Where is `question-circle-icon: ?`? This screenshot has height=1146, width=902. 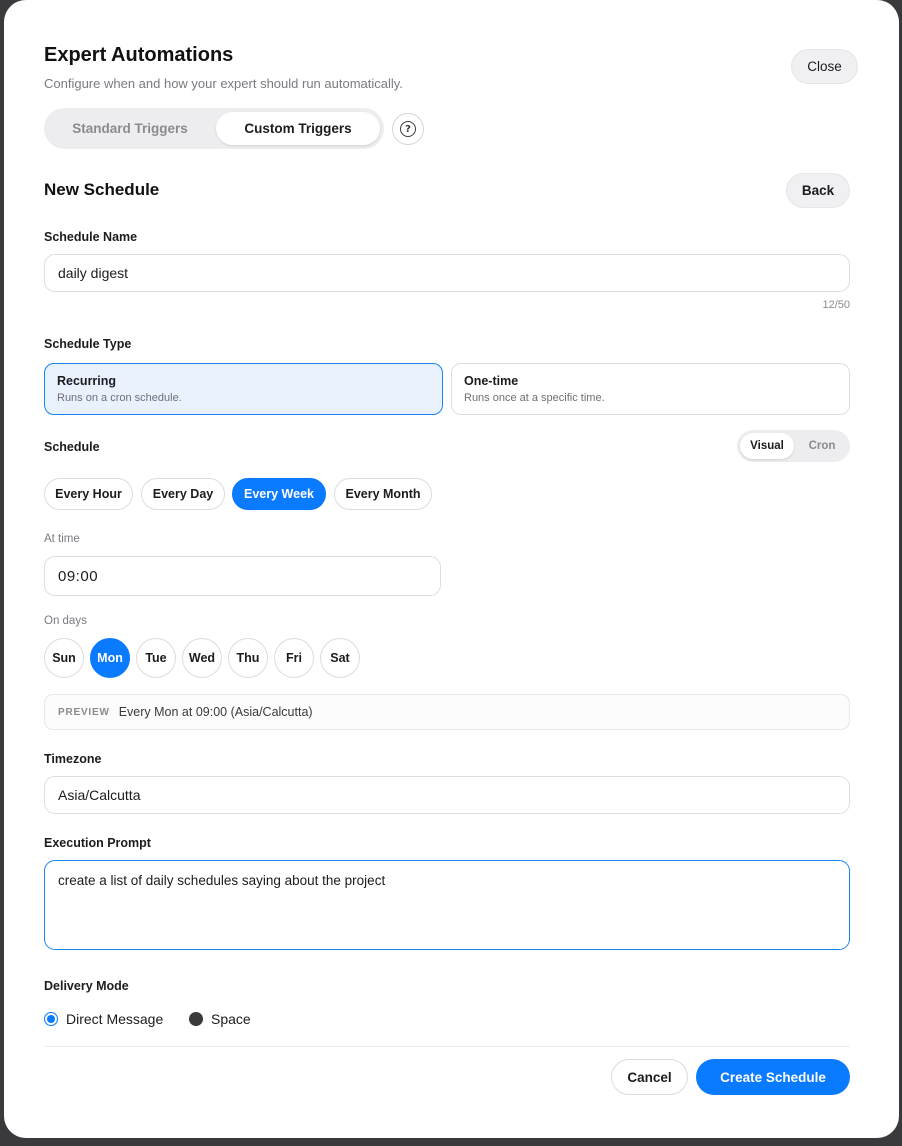
question-circle-icon: ? is located at coordinates (408, 129).